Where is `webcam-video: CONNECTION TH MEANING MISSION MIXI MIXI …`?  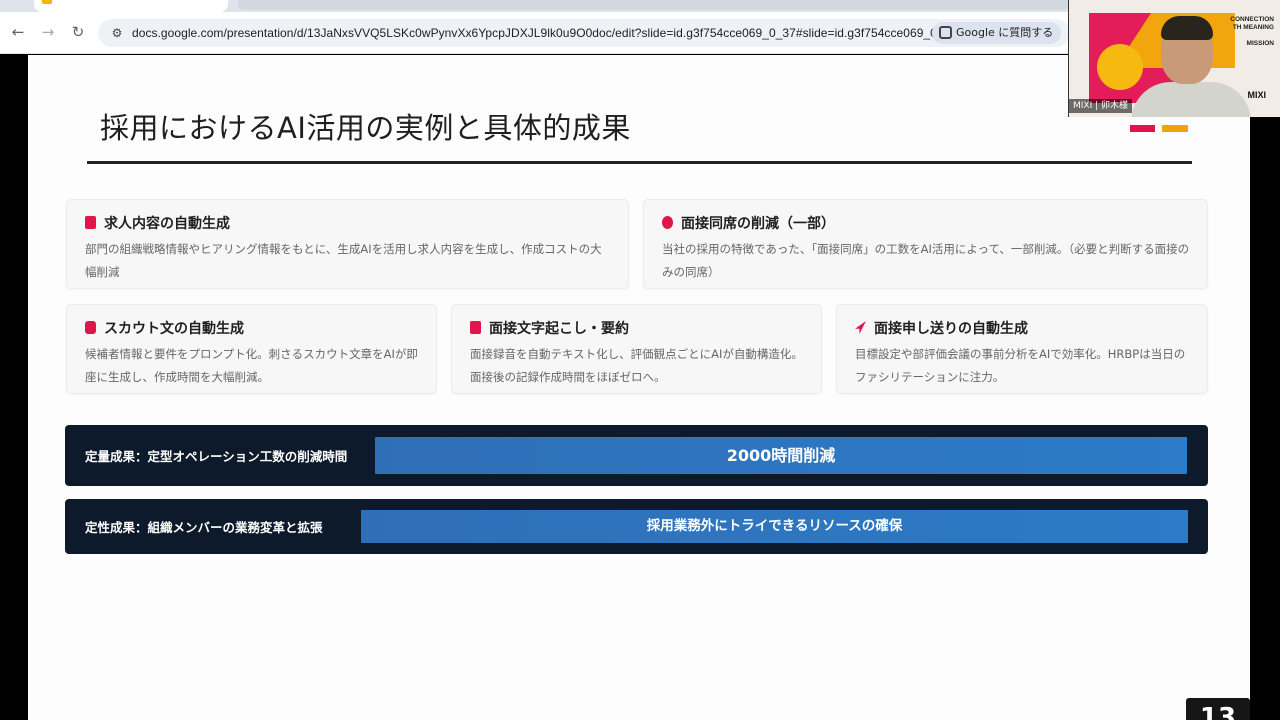 webcam-video: CONNECTION TH MEANING MISSION MIXI MIXI … is located at coordinates (1174, 58).